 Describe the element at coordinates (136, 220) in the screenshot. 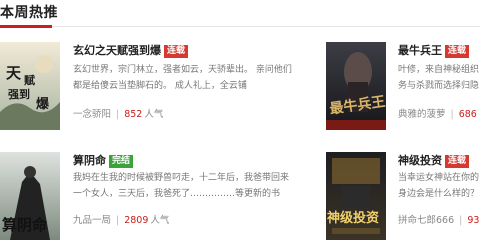

I see `popularity-count: 2809` at that location.